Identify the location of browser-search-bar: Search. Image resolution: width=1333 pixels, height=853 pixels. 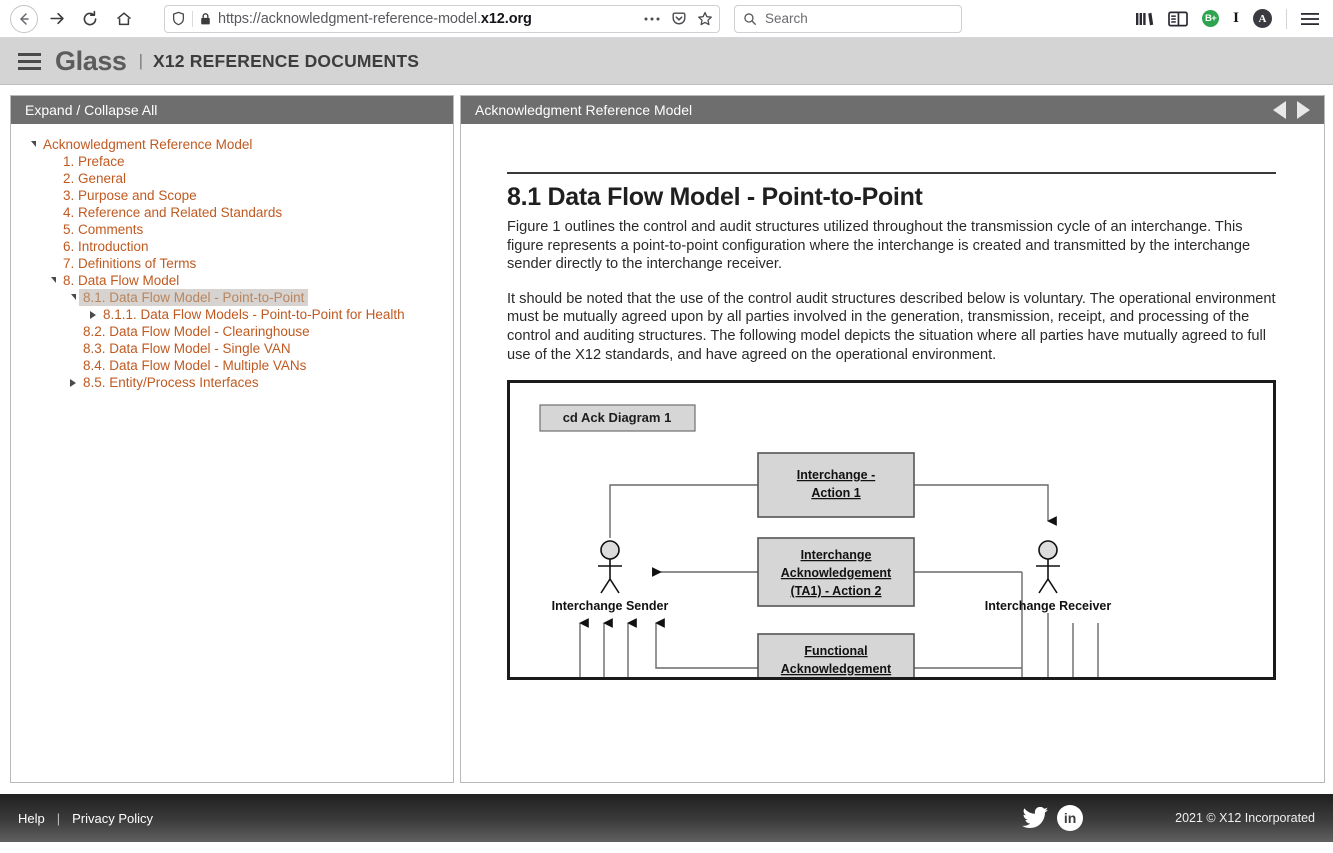
(848, 18).